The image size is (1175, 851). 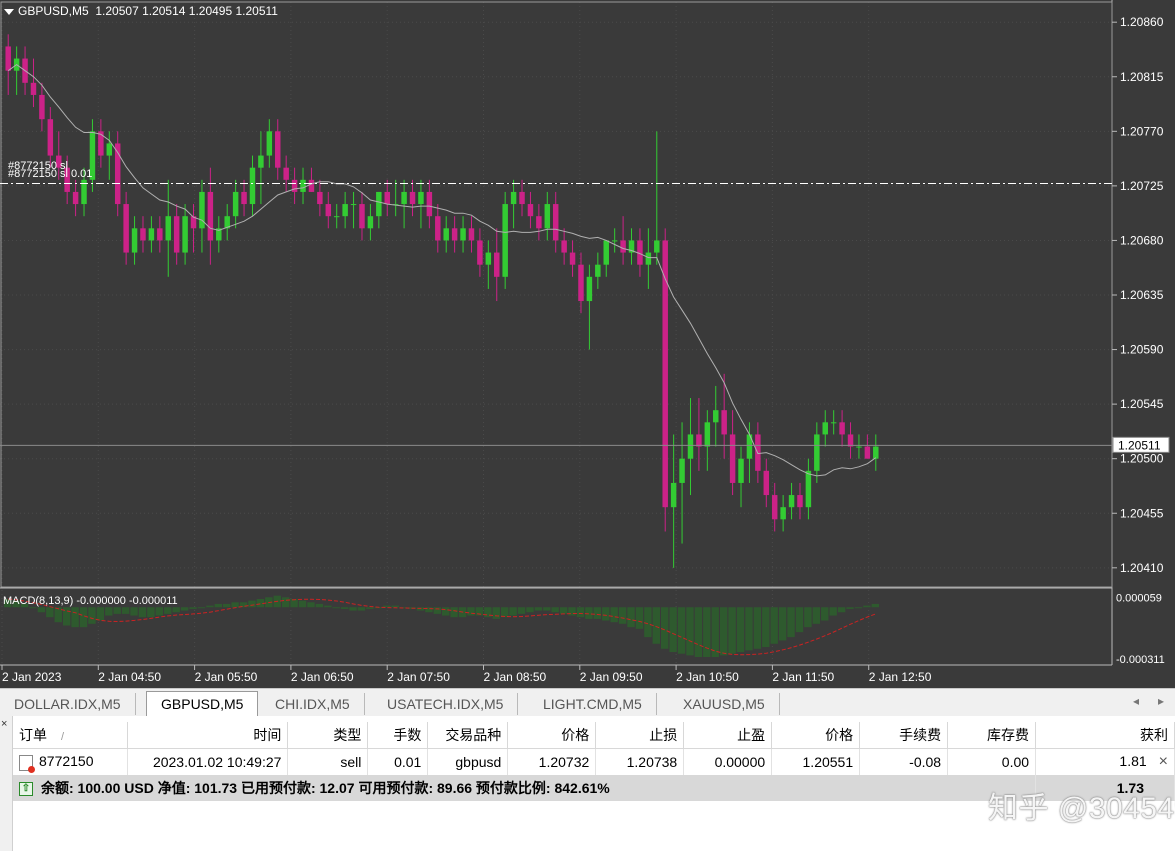 I want to click on col-symbol: 交易品种, so click(x=468, y=735).